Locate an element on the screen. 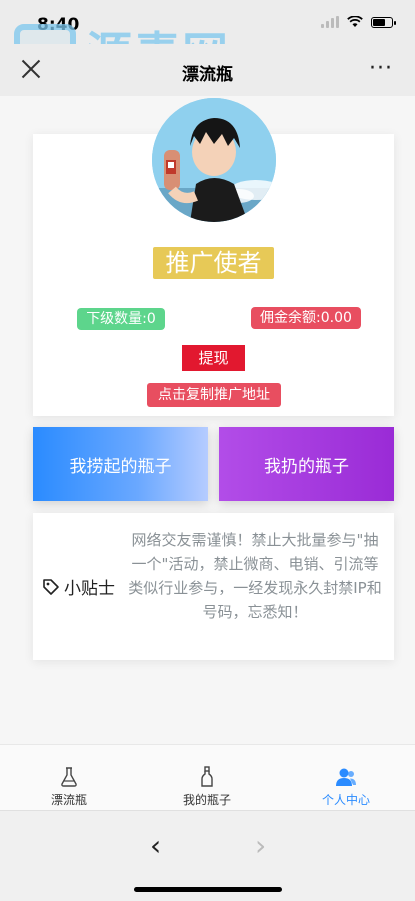 The width and height of the screenshot is (415, 901). picked-bottles-label: 我捞起的瓶子 is located at coordinates (120, 466).